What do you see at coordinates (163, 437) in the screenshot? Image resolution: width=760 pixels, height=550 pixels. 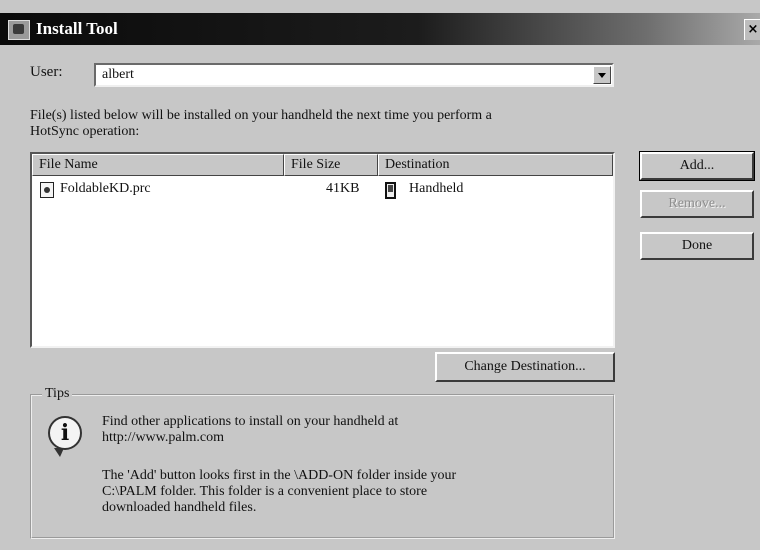 I see `tip-line-2: http://www.palm.com` at bounding box center [163, 437].